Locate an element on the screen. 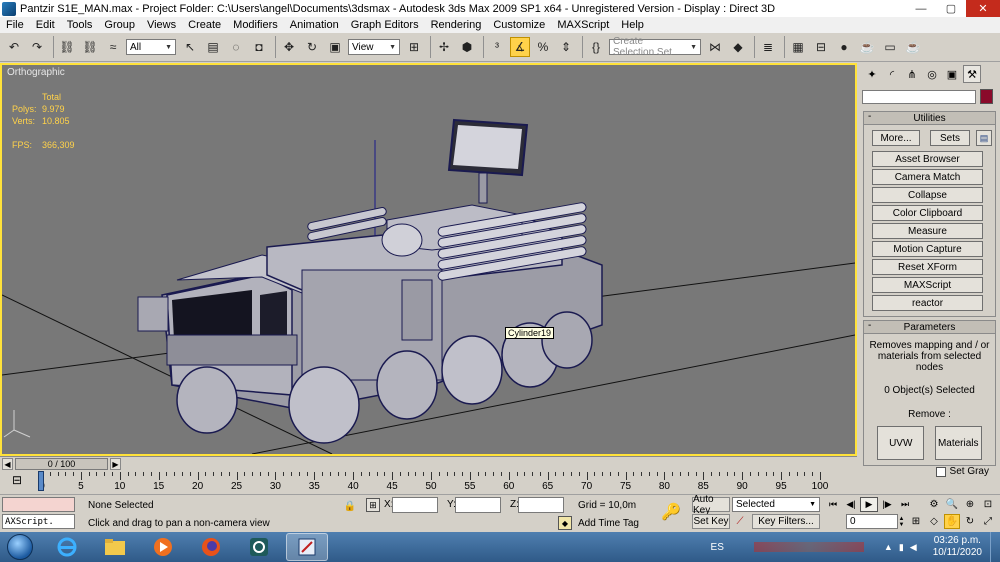 Image resolution: width=1000 pixels, height=562 pixels. object-name-field is located at coordinates (919, 97).